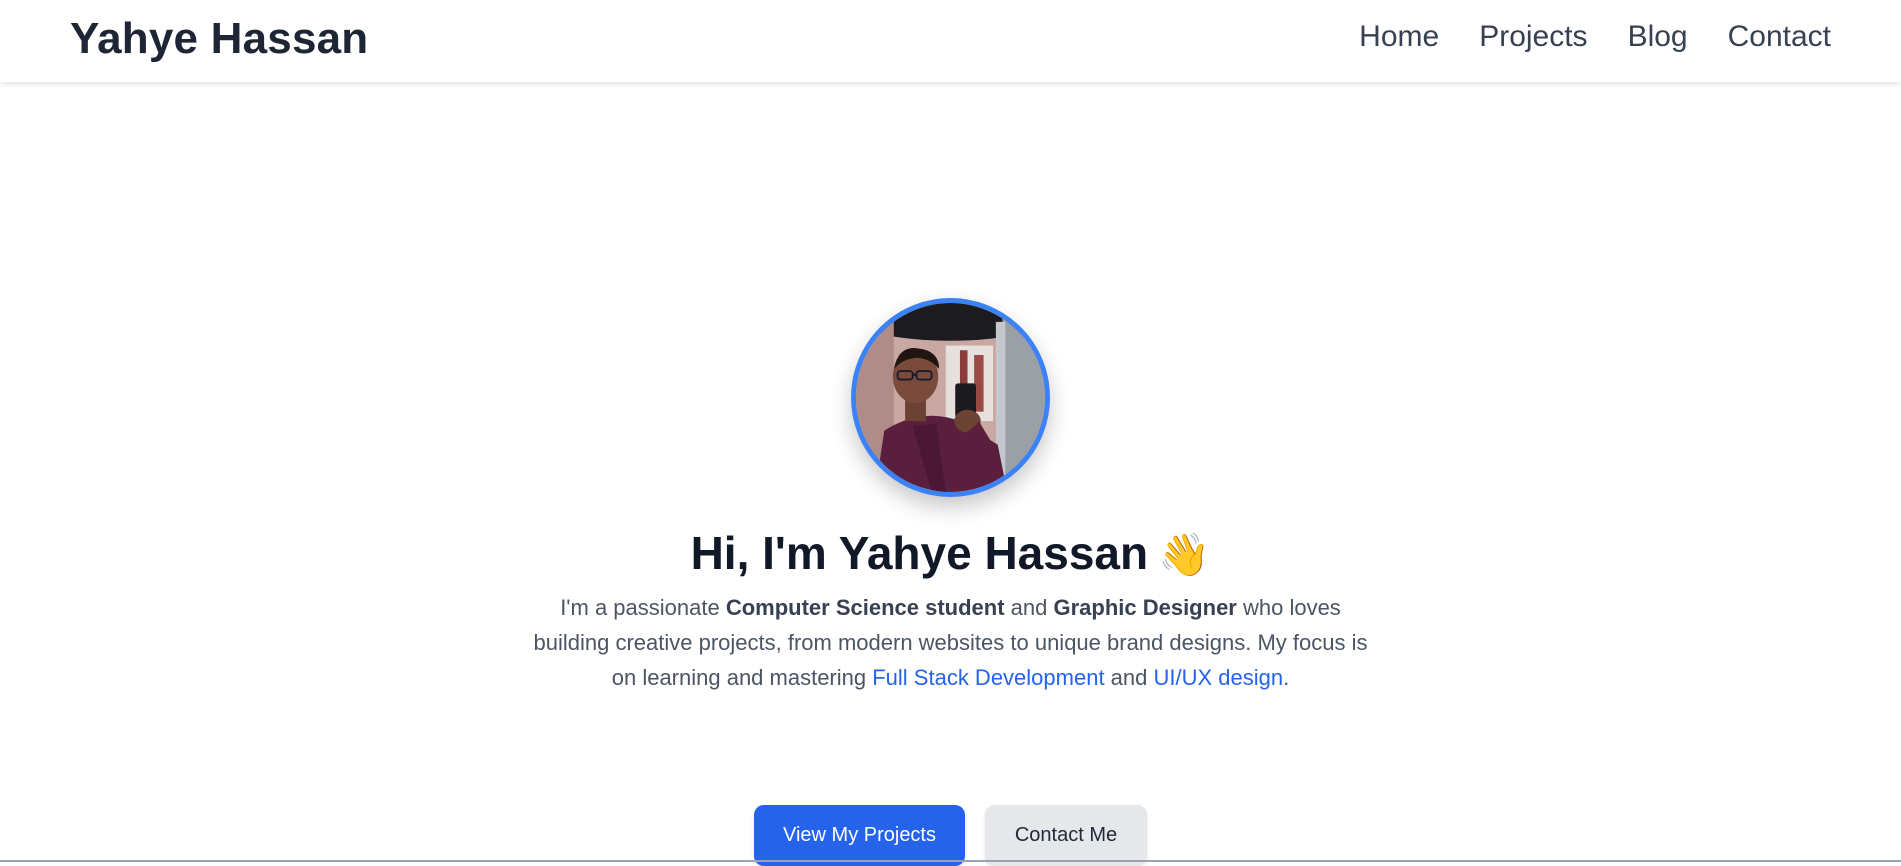 The image size is (1901, 866). Describe the element at coordinates (1218, 677) in the screenshot. I see `desc-accent-uiux: UI/UX design` at that location.